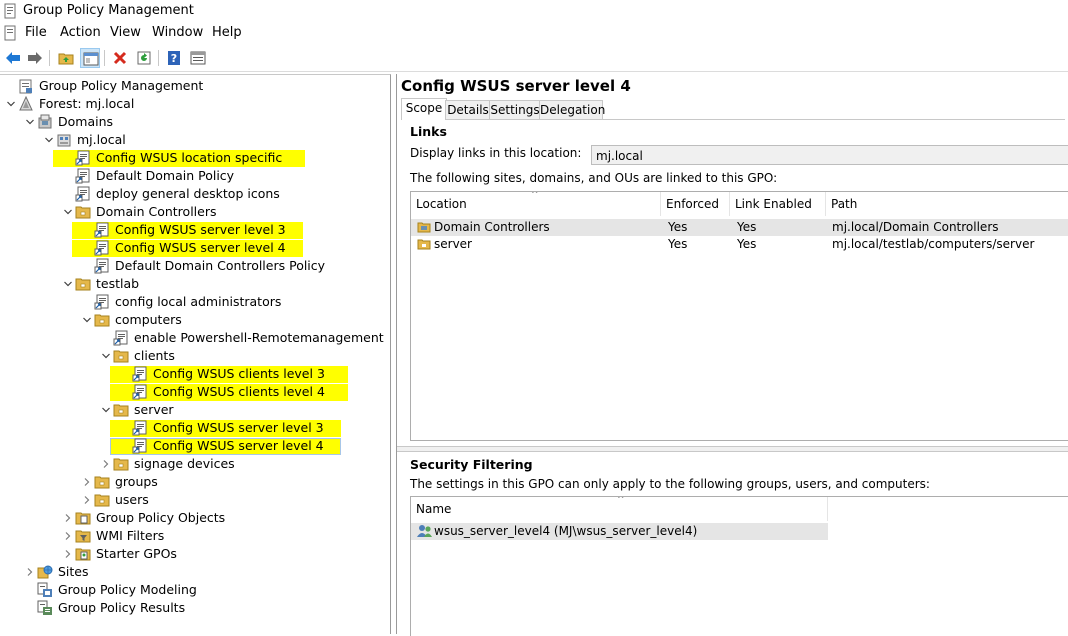  What do you see at coordinates (194, 500) in the screenshot?
I see `tree-node-users: users` at bounding box center [194, 500].